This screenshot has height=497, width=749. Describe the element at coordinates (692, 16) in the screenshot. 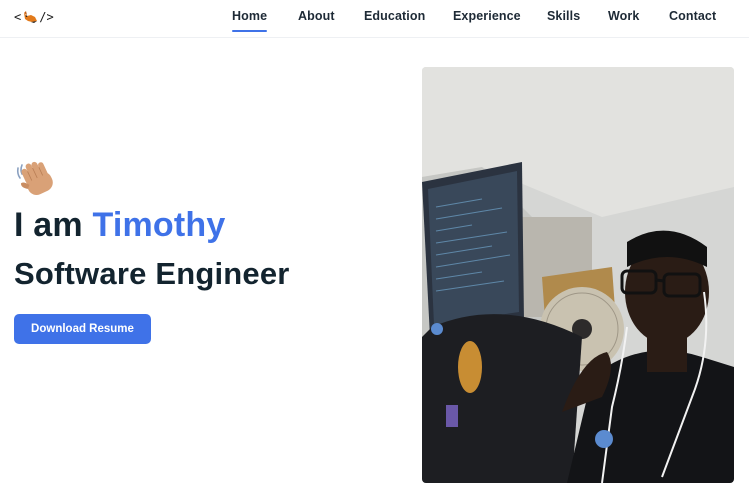

I see `nav-item-contact: Contact` at that location.